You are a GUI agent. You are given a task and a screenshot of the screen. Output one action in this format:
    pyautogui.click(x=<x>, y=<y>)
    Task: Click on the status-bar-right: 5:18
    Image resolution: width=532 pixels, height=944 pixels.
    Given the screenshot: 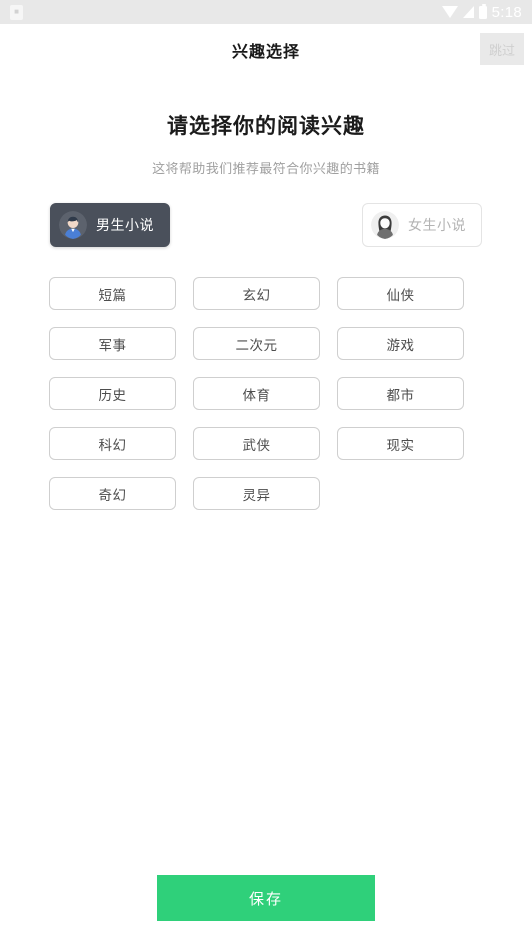 What is the action you would take?
    pyautogui.click(x=481, y=12)
    